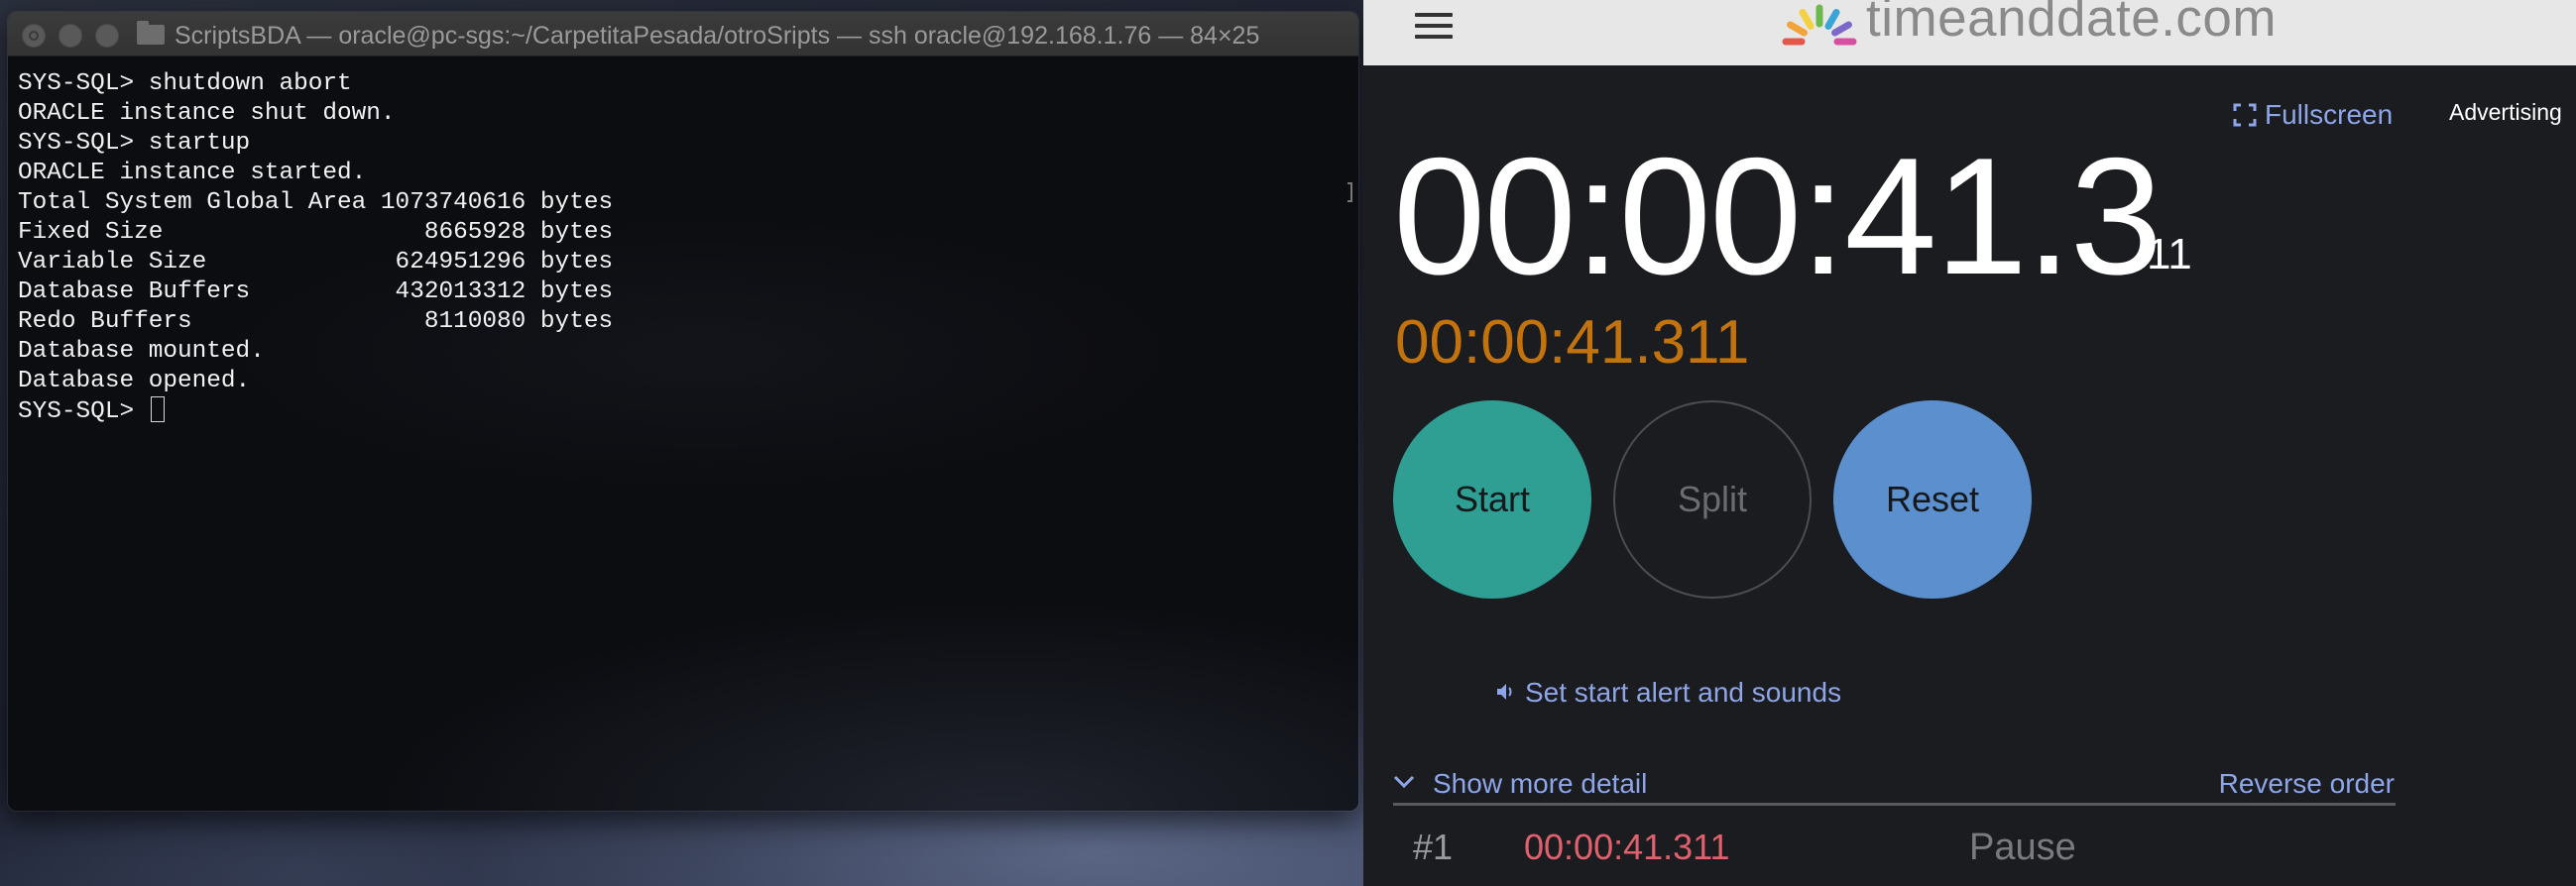 This screenshot has width=2576, height=886. Describe the element at coordinates (1713, 500) in the screenshot. I see `split-button: Split` at that location.